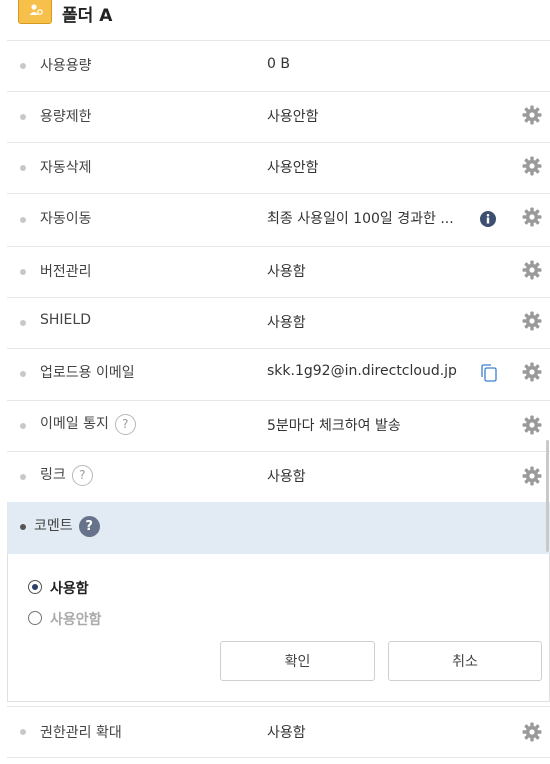 This screenshot has height=764, width=550. What do you see at coordinates (488, 219) in the screenshot?
I see `info-icon` at bounding box center [488, 219].